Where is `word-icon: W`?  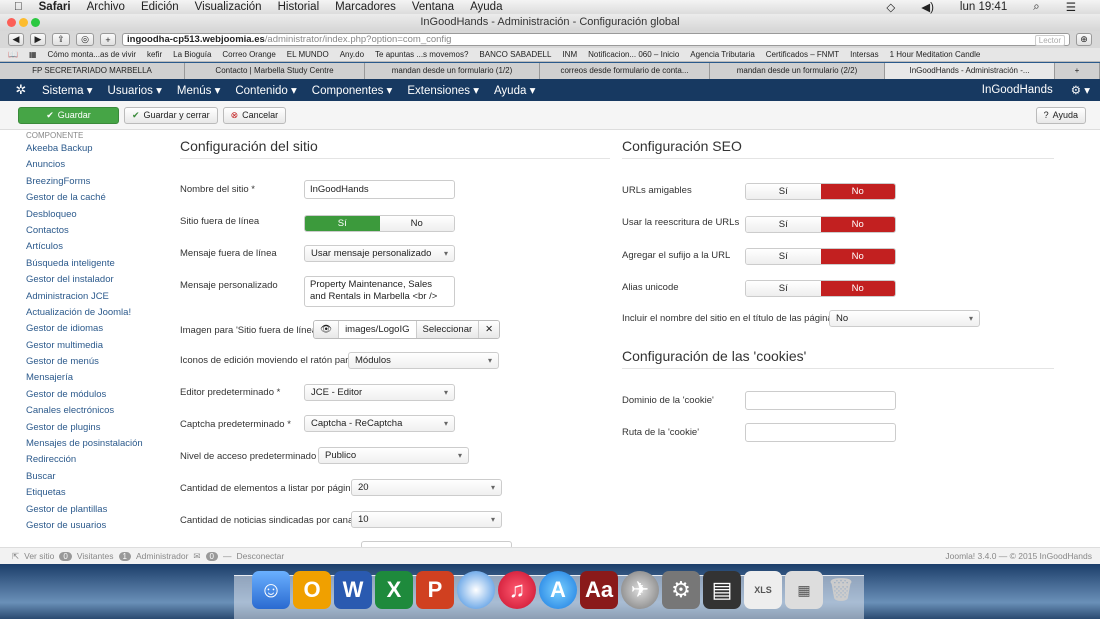 word-icon: W is located at coordinates (353, 590).